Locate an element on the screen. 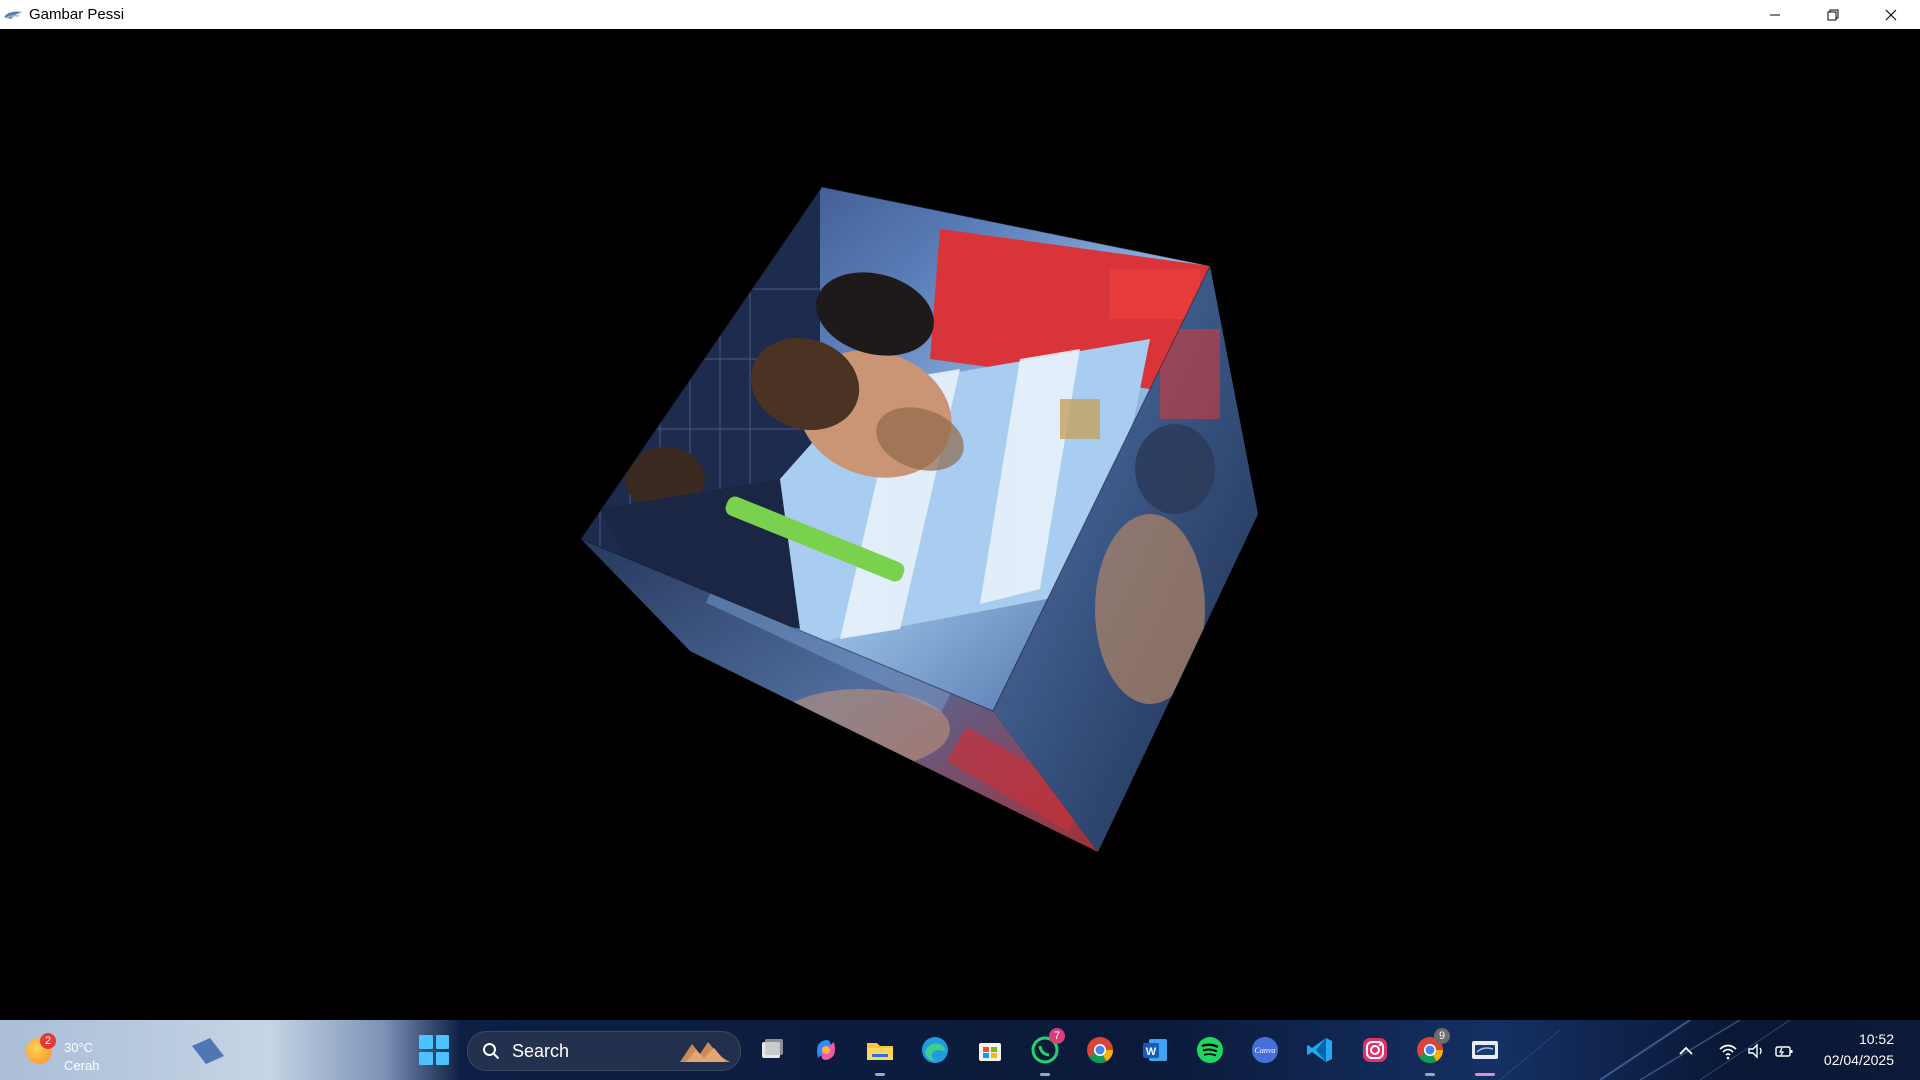 Image resolution: width=1920 pixels, height=1080 pixels. battery-icon is located at coordinates (1784, 1051).